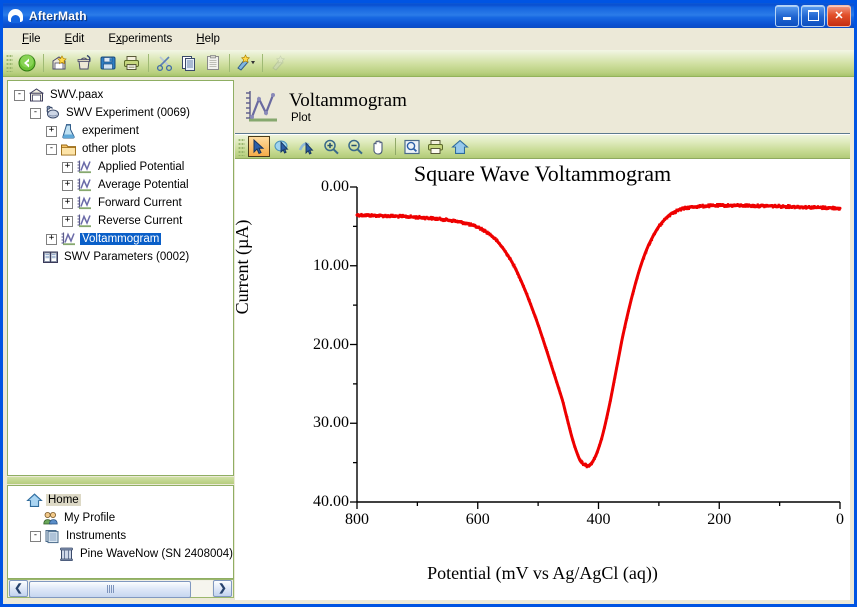 The image size is (857, 607). I want to click on select-tool, so click(259, 146).